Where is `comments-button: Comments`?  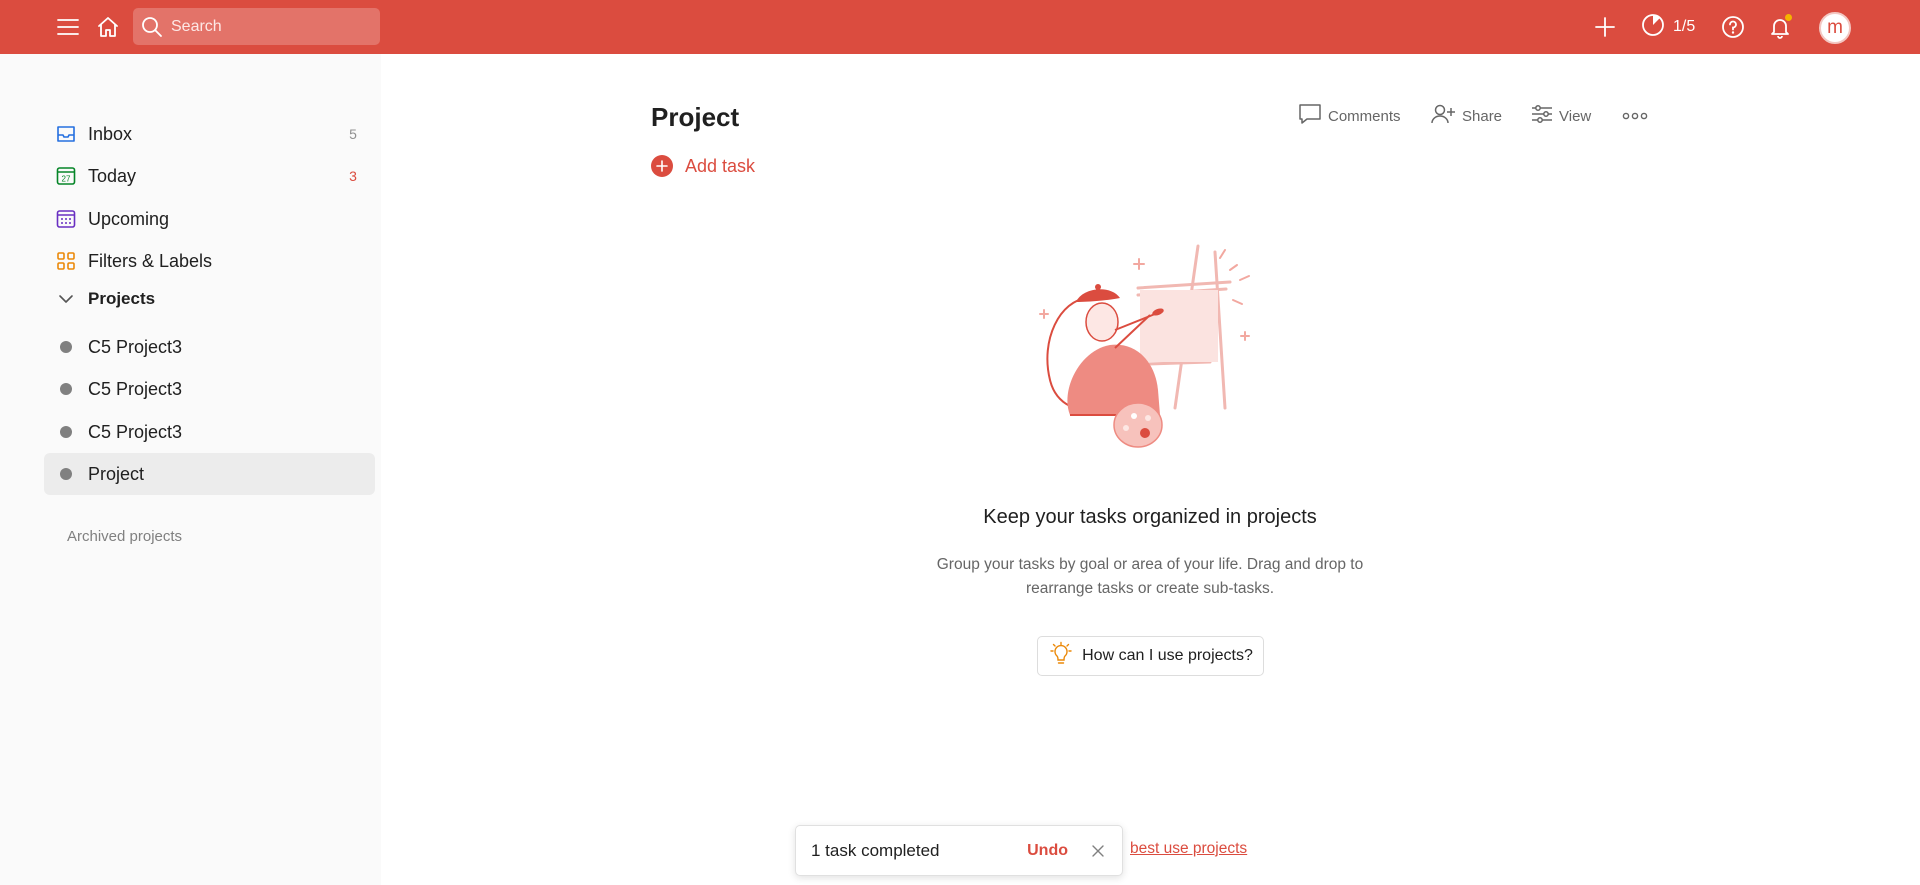 comments-button: Comments is located at coordinates (1349, 116).